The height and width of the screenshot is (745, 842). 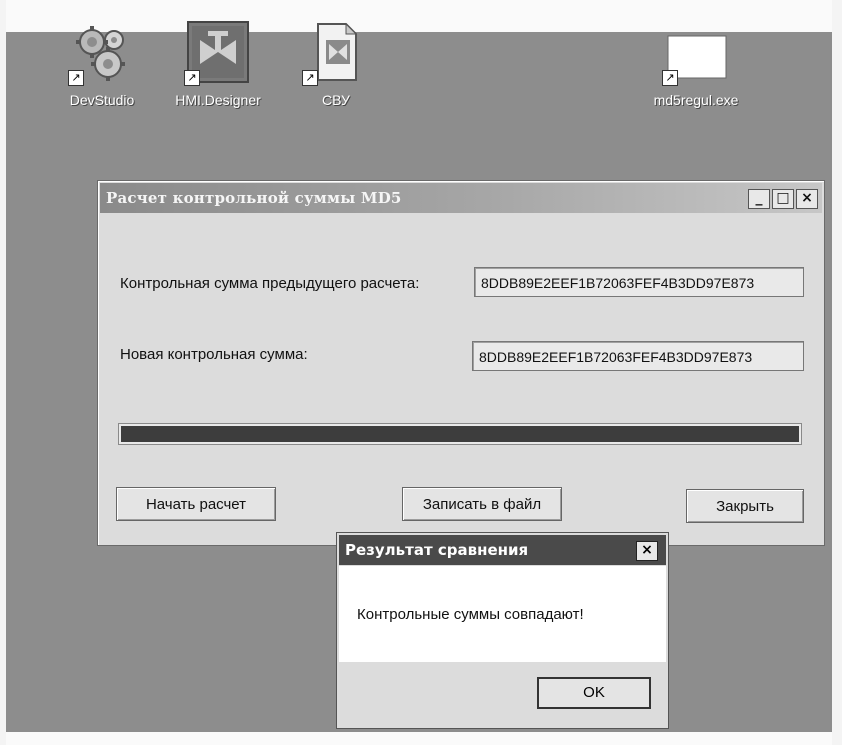 What do you see at coordinates (102, 100) in the screenshot?
I see `desktop-icon-label: DevStudio` at bounding box center [102, 100].